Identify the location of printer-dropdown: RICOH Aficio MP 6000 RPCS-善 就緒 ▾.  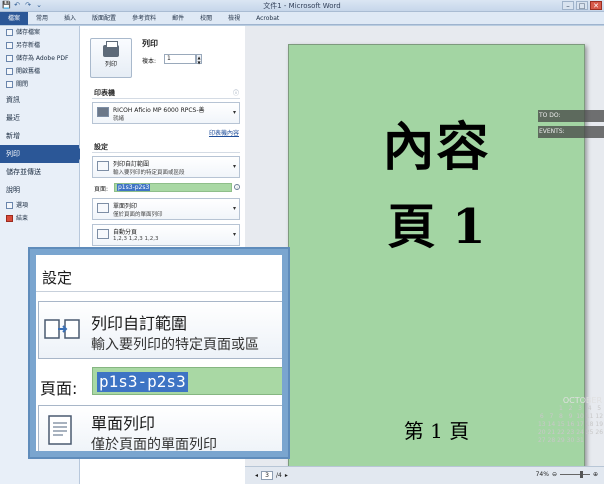
(166, 113).